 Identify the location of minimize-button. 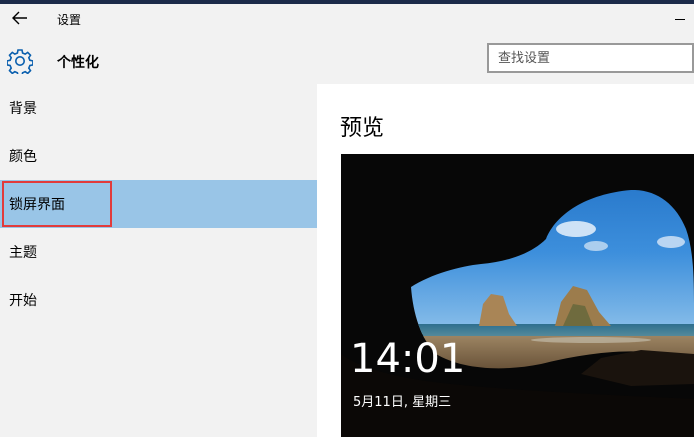
(679, 19).